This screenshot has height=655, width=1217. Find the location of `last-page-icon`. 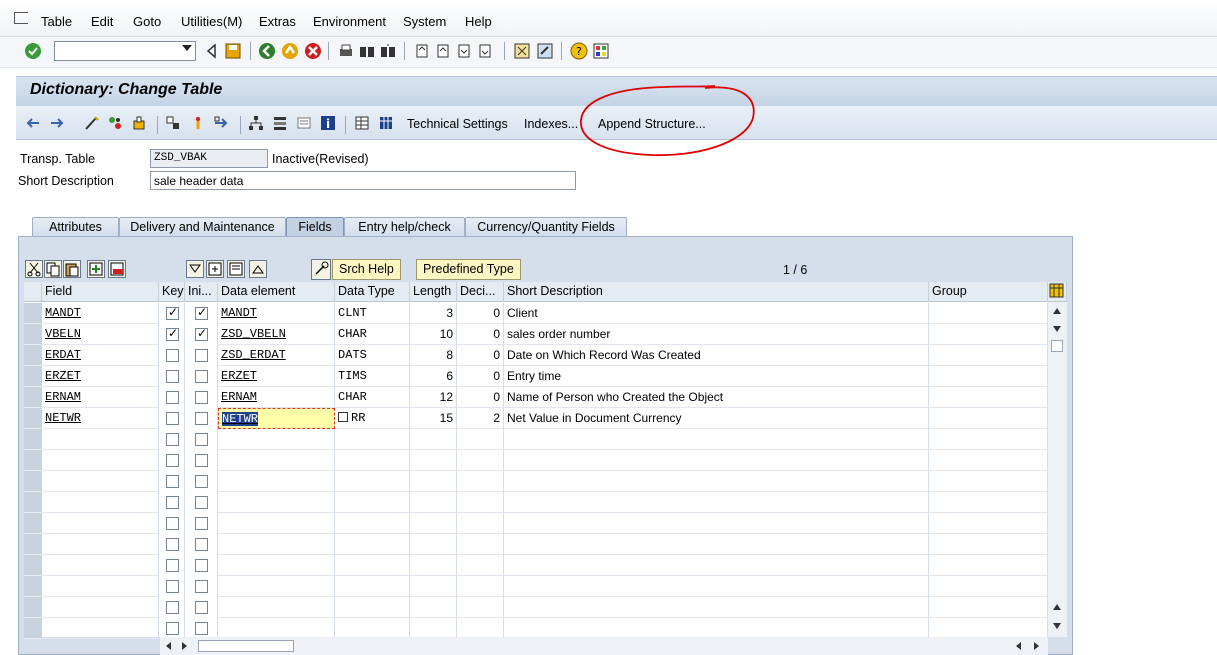

last-page-icon is located at coordinates (485, 51).